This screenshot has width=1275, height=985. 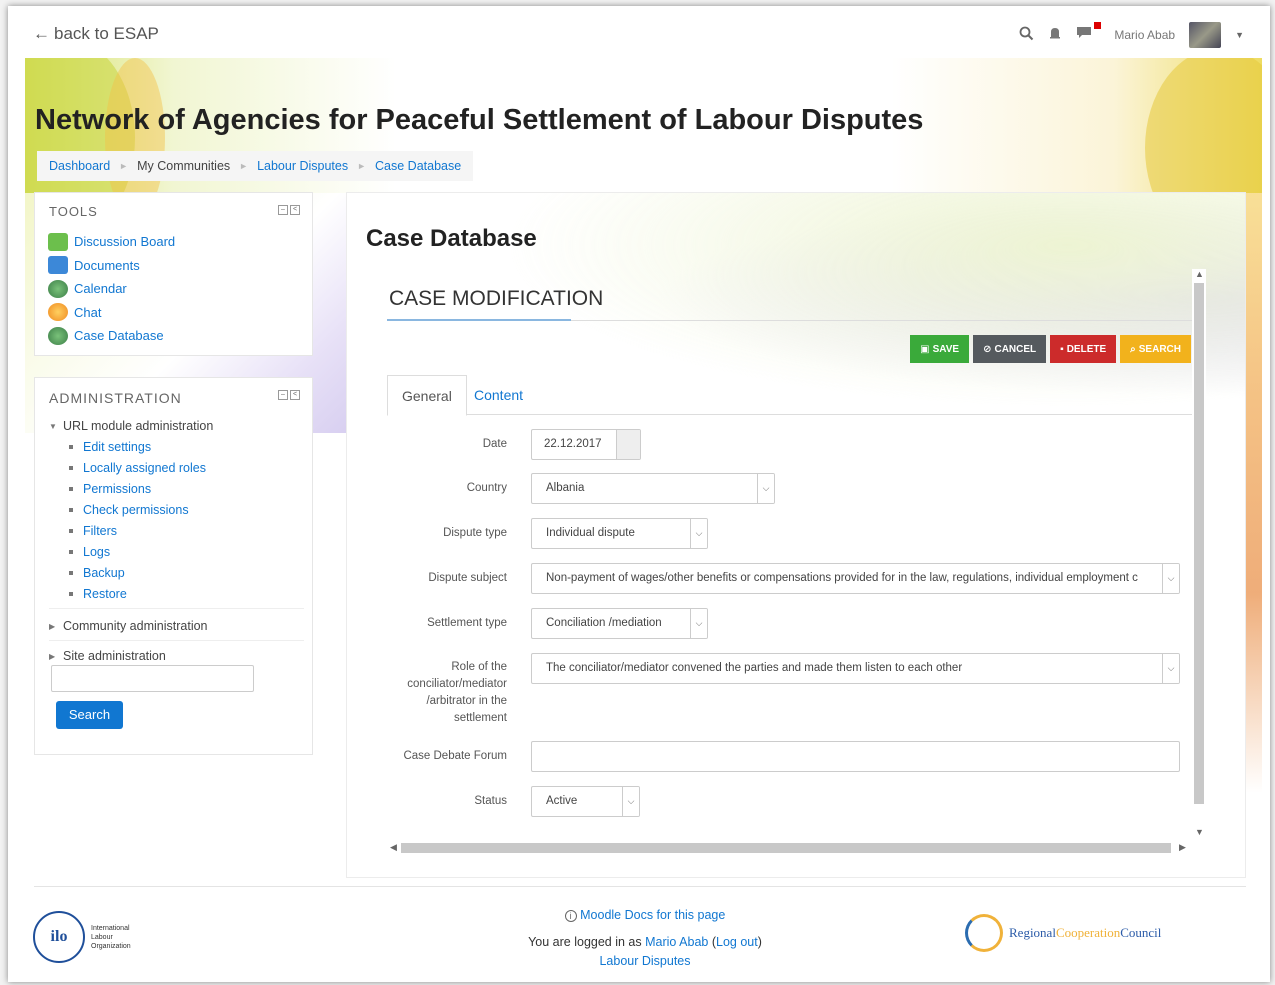 I want to click on moodle-docs-link: Moodle Docs for this page, so click(x=652, y=915).